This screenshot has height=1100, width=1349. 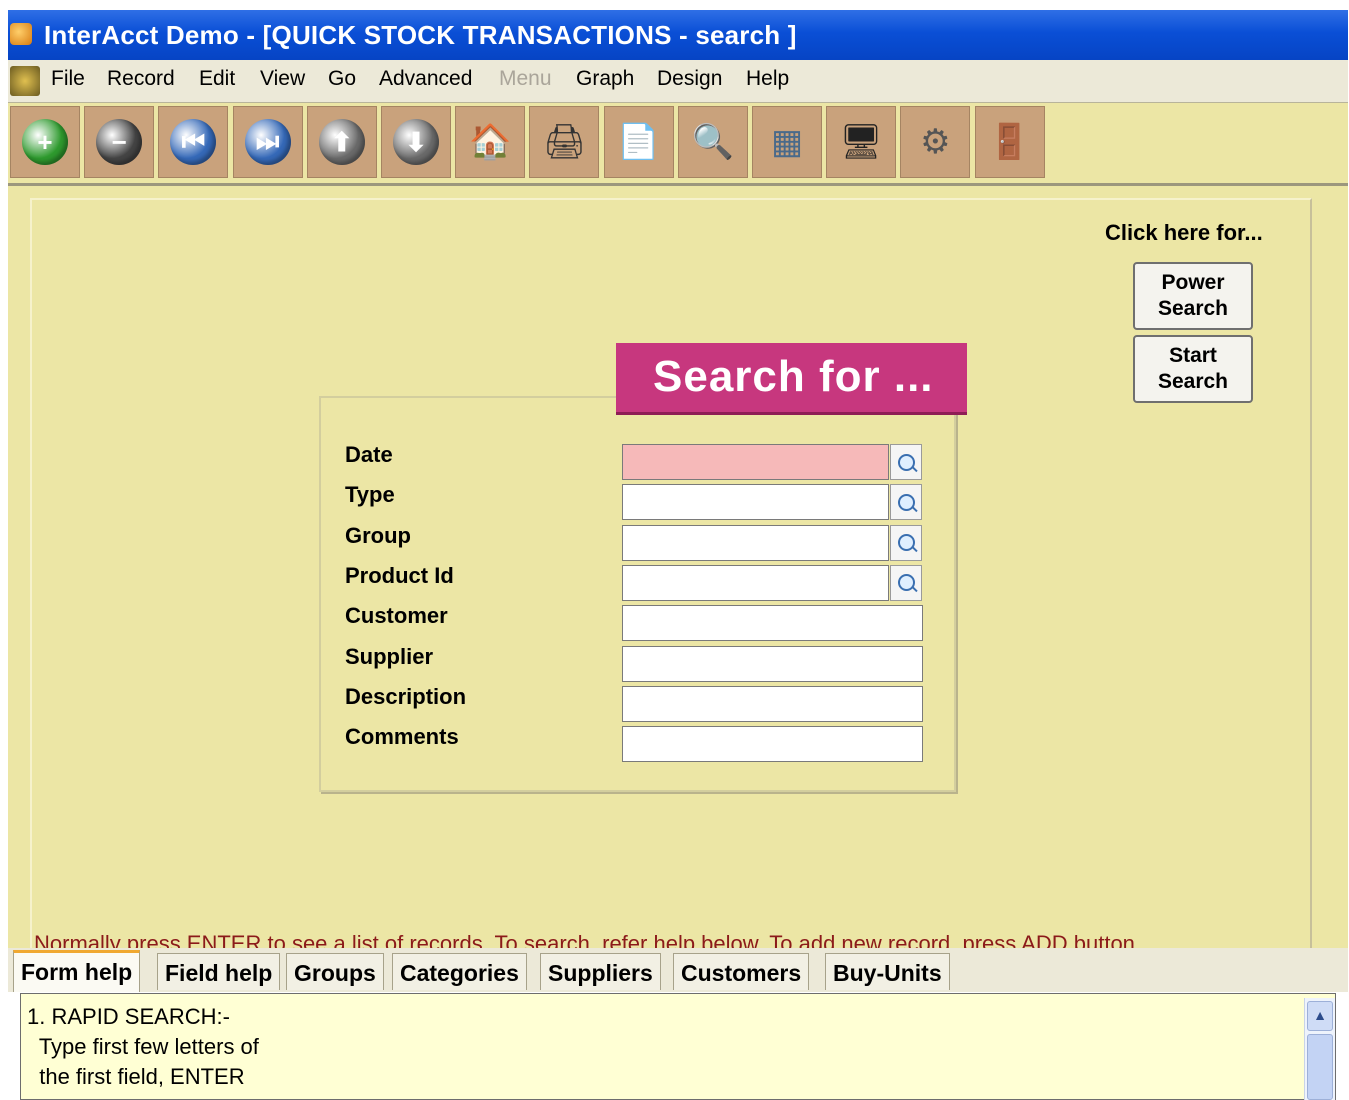 I want to click on export-document-icon: 📄, so click(x=638, y=142).